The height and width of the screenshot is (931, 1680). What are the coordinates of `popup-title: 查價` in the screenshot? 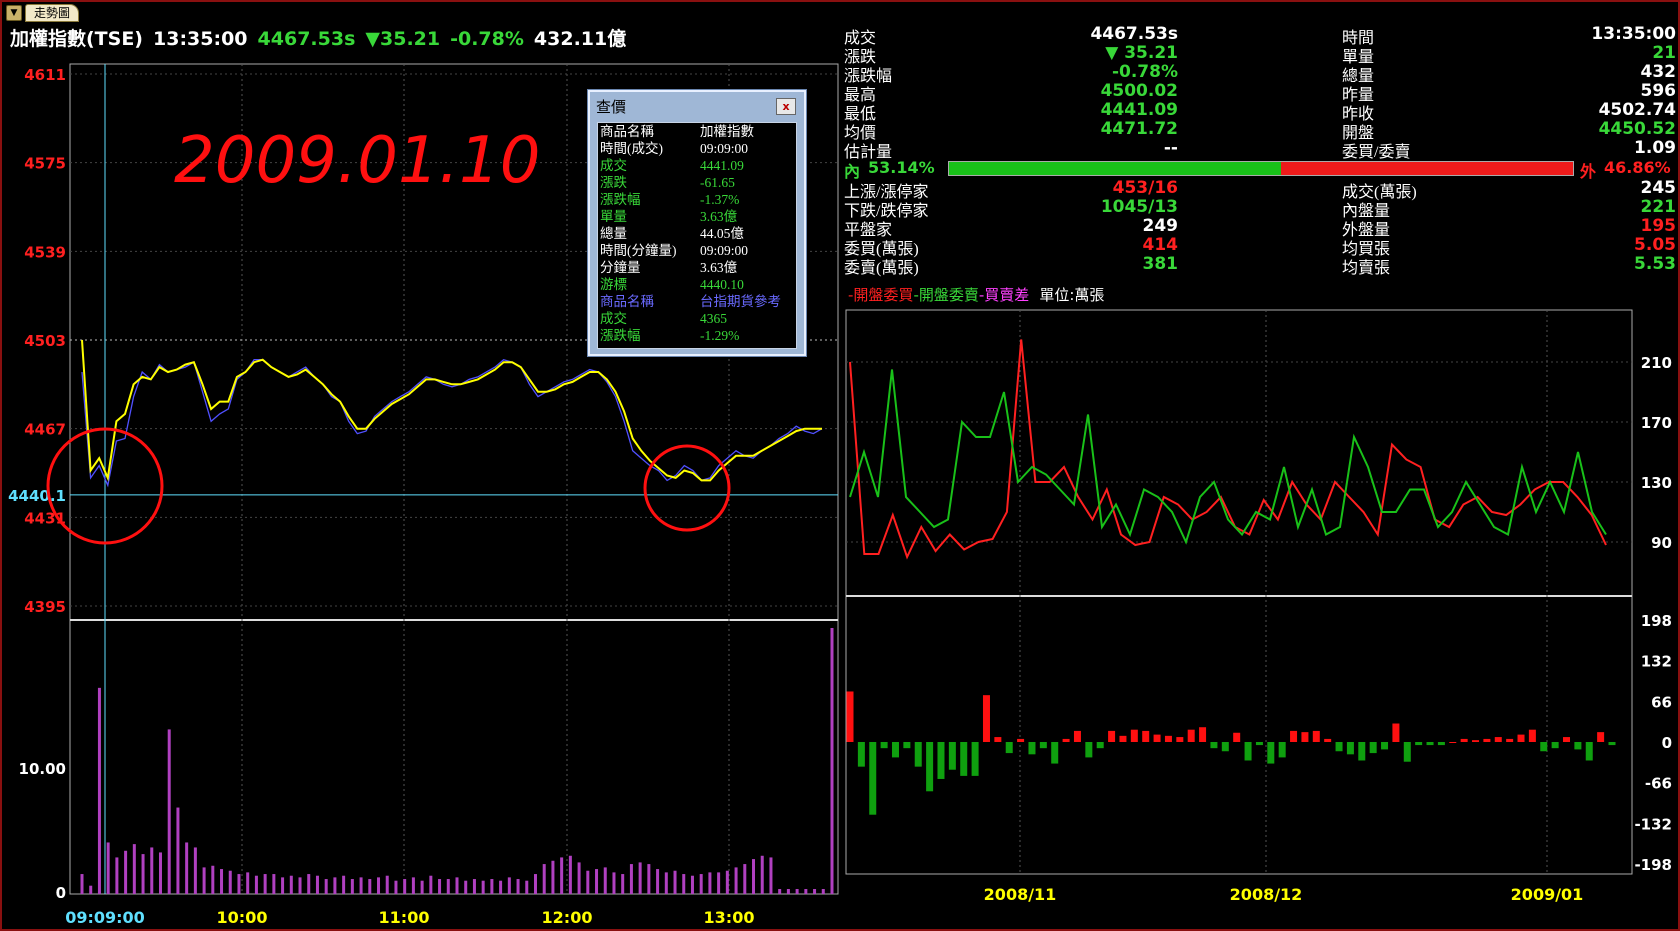 It's located at (611, 107).